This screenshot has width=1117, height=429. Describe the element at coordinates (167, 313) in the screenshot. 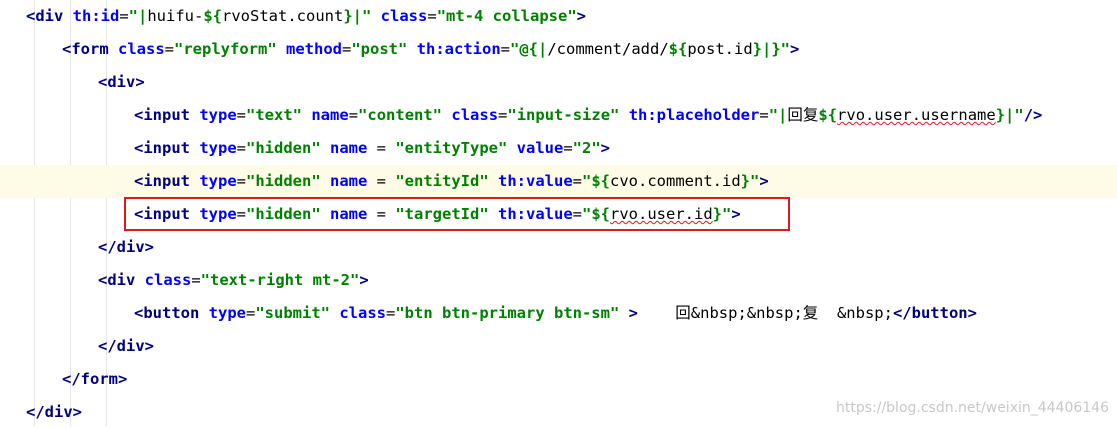

I see `code-token: <button` at that location.